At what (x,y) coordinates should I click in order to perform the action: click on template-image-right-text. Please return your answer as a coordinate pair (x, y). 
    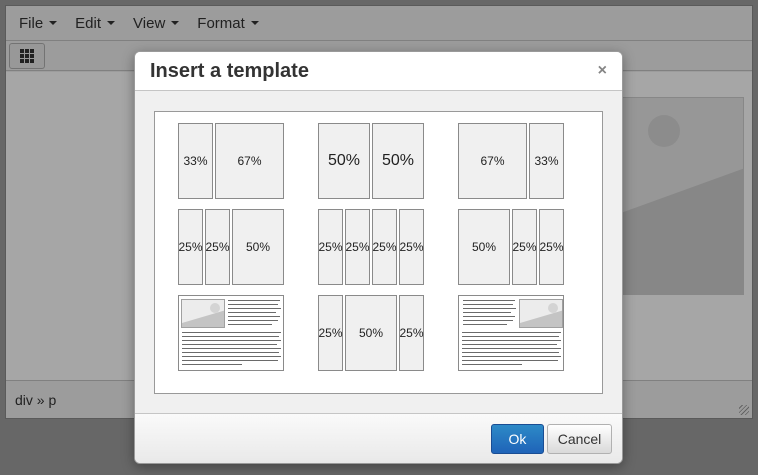
    Looking at the image, I should click on (511, 333).